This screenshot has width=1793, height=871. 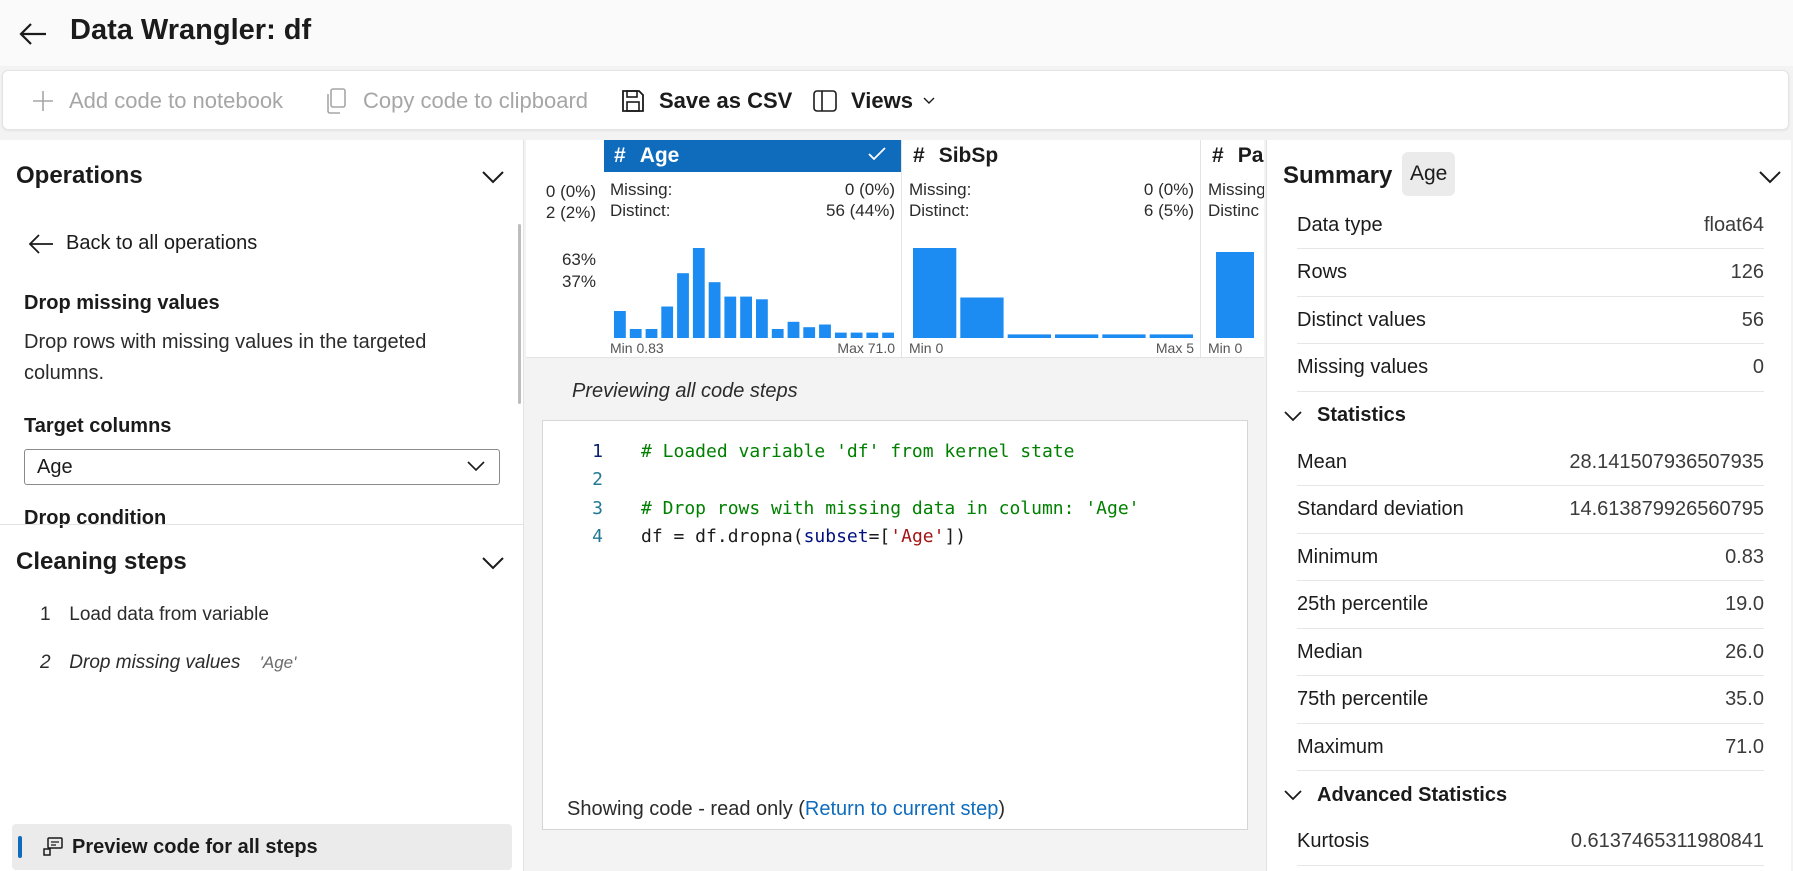 I want to click on collapse-cleaning-steps-icon, so click(x=493, y=563).